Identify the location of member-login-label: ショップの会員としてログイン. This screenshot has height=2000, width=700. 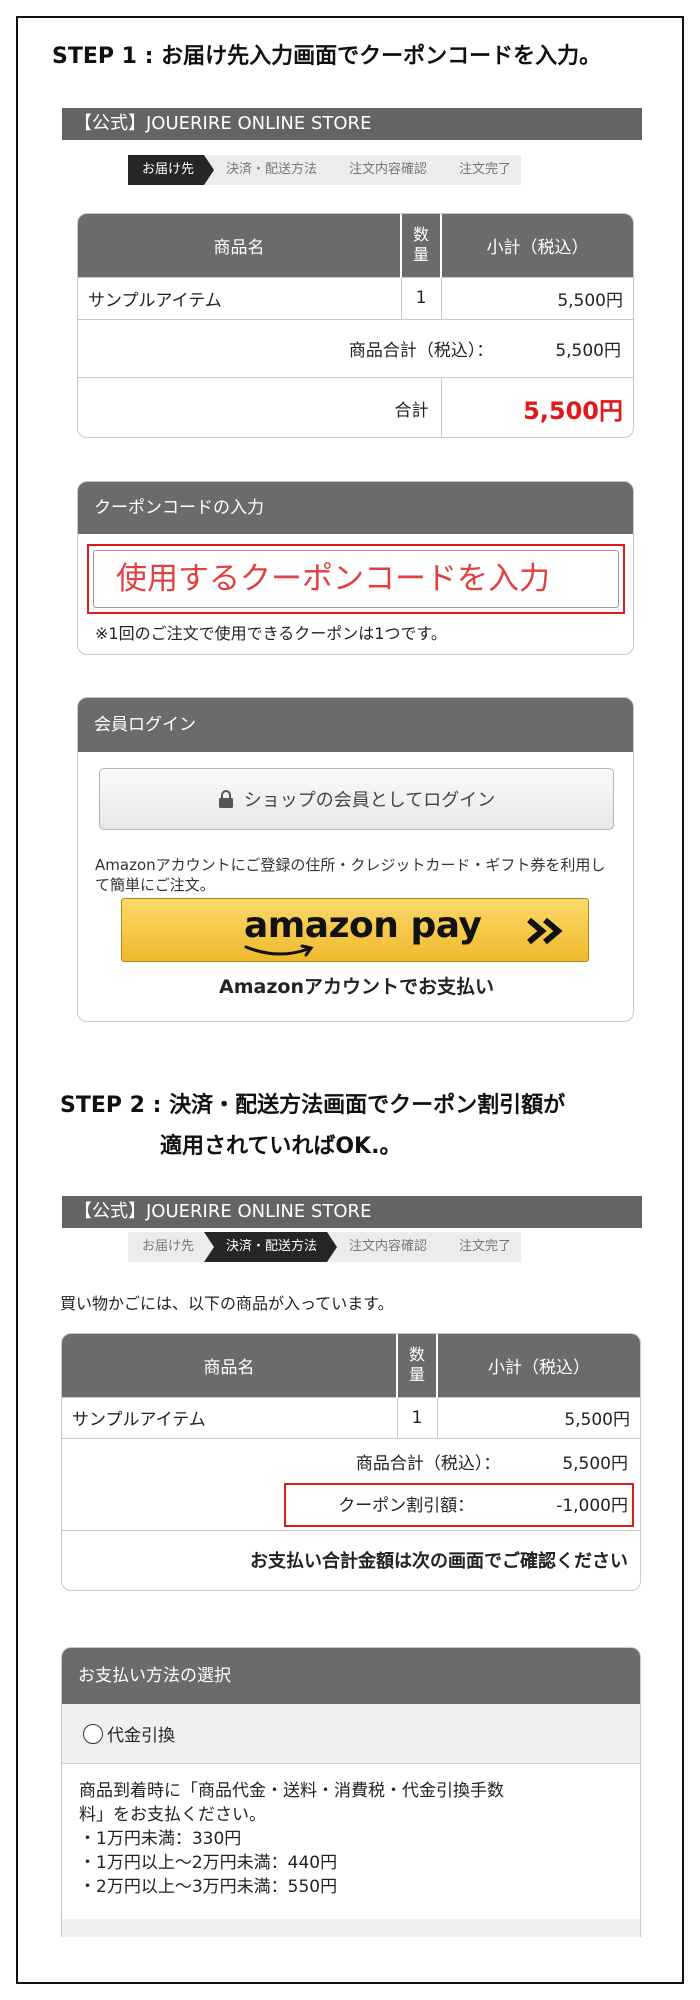
(369, 800).